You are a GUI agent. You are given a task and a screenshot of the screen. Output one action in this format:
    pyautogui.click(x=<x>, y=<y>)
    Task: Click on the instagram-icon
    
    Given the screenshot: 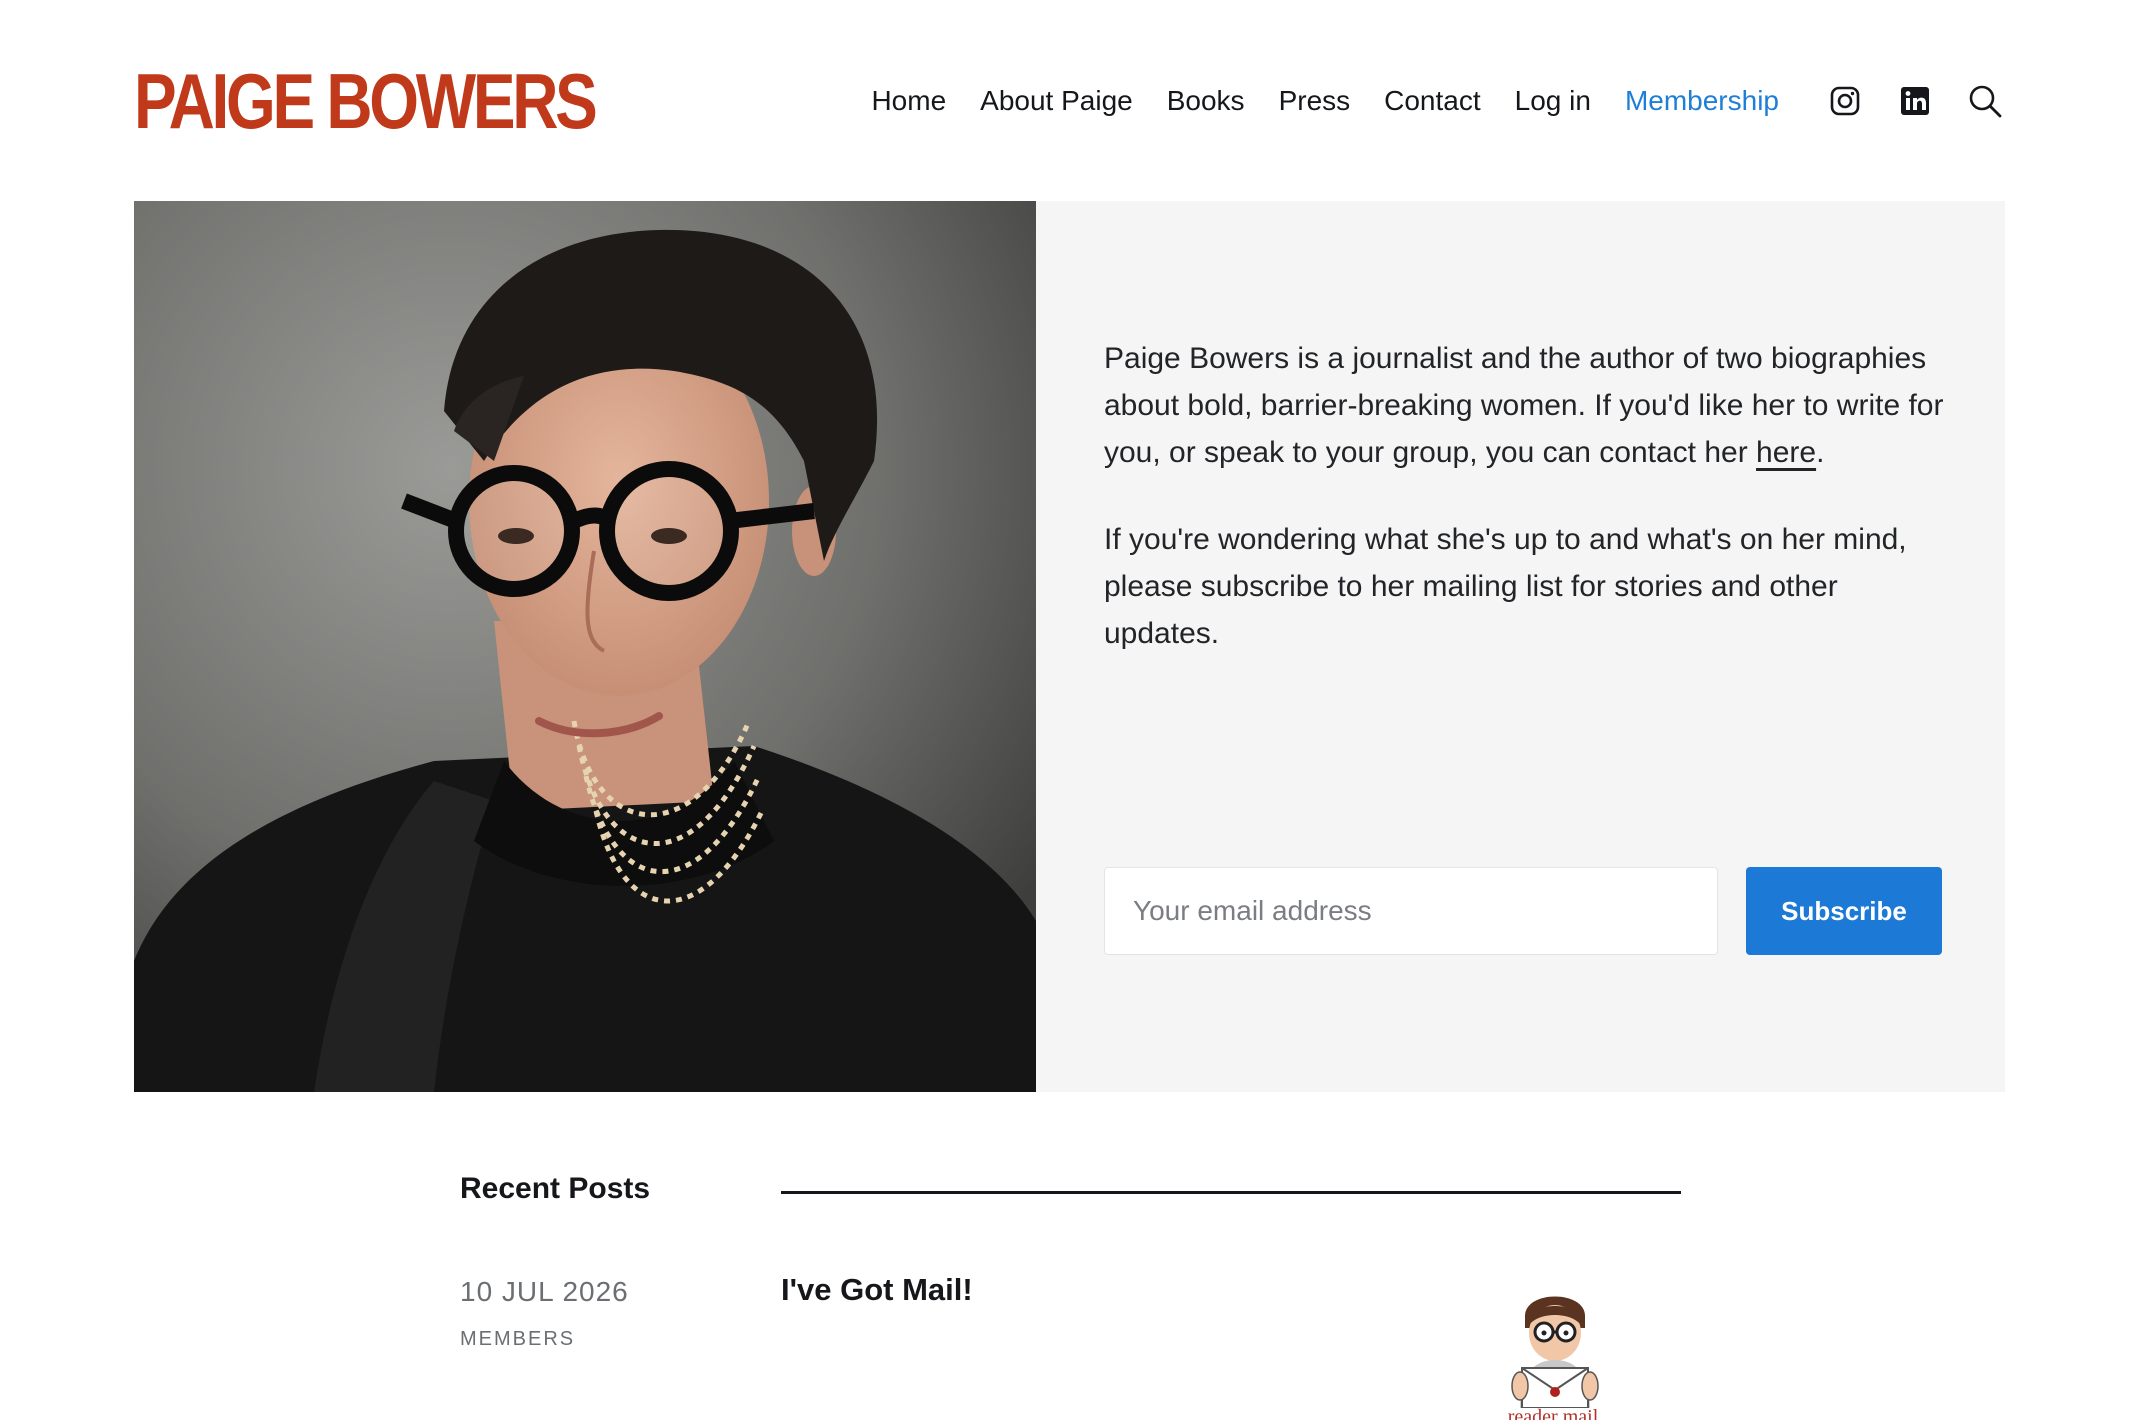 What is the action you would take?
    pyautogui.click(x=1845, y=101)
    